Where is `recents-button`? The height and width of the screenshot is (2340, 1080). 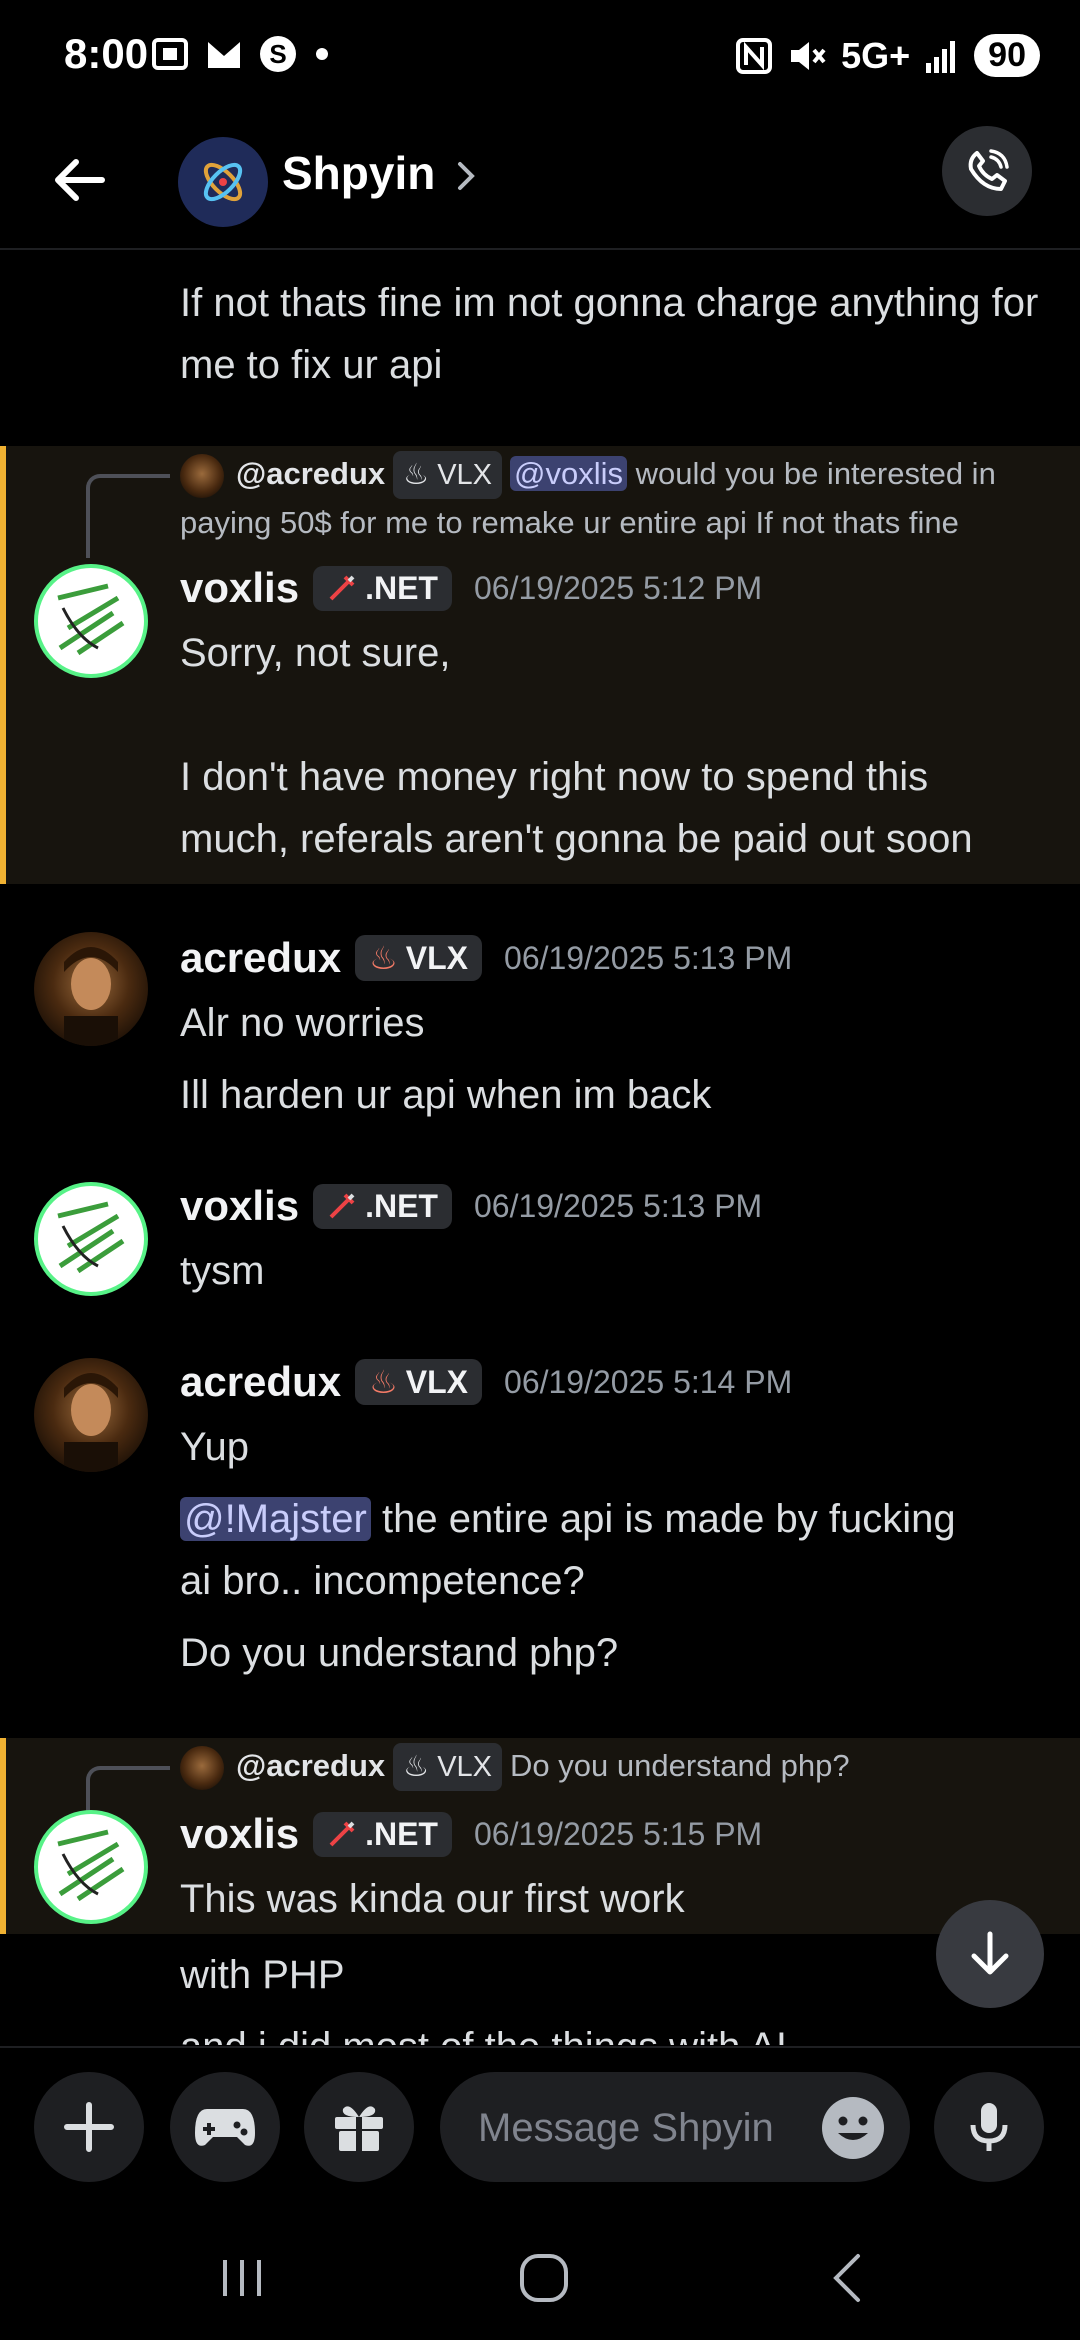
recents-button is located at coordinates (242, 2278).